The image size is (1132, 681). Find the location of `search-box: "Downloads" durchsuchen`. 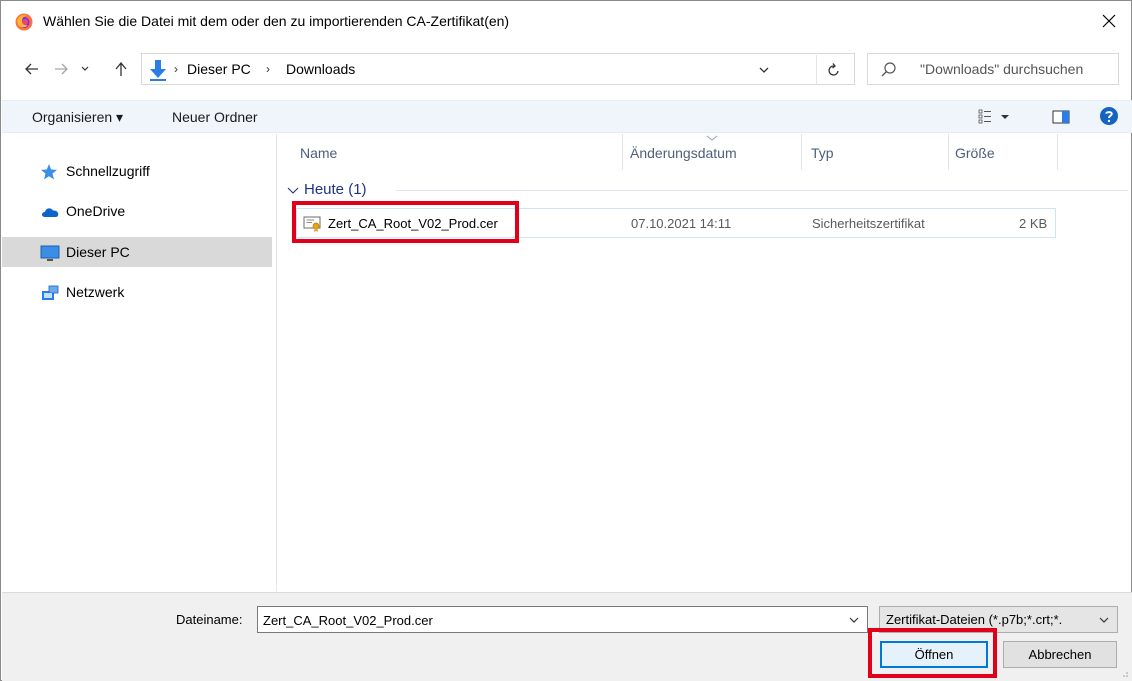

search-box: "Downloads" durchsuchen is located at coordinates (993, 69).